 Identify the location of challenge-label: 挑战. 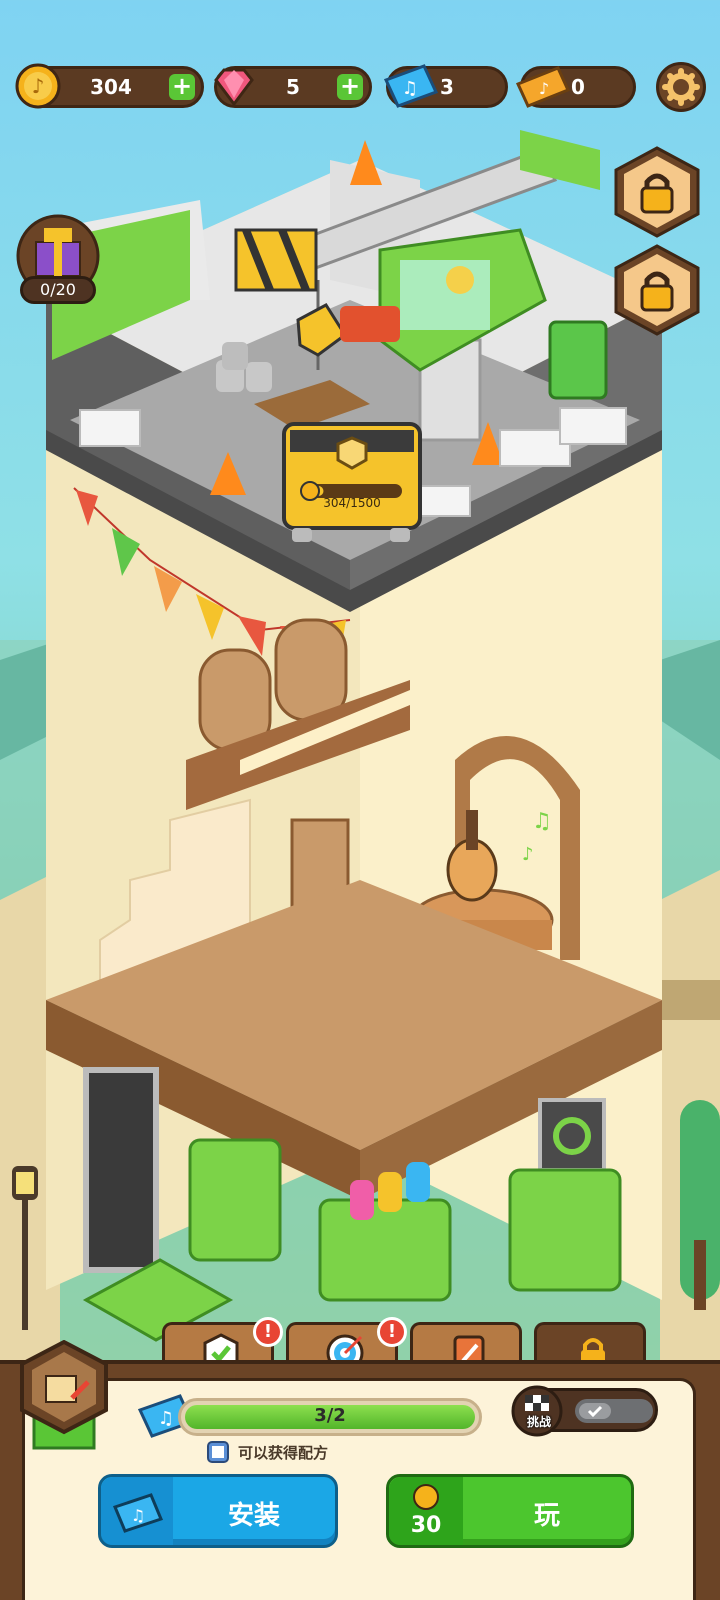
(538, 1422).